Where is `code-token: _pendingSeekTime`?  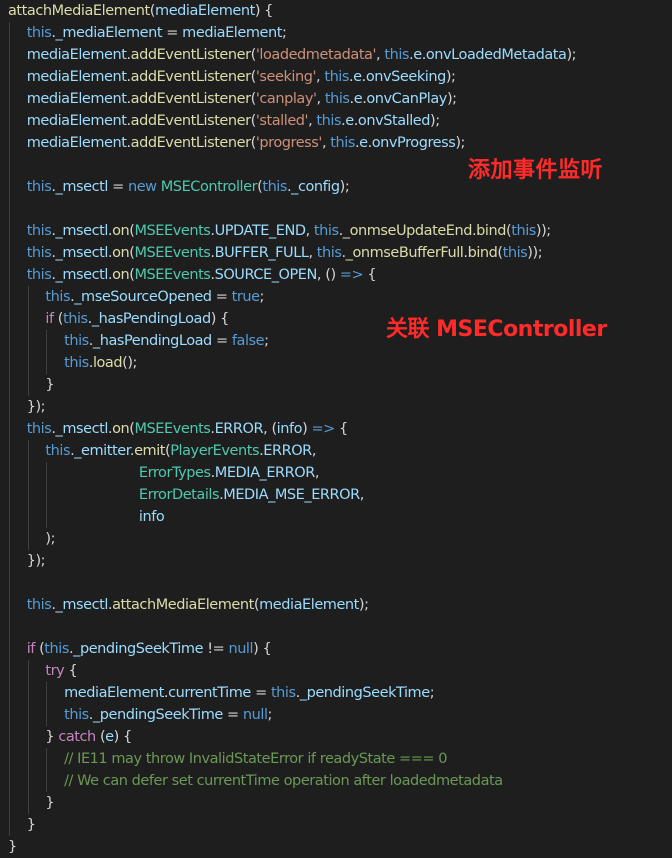
code-token: _pendingSeekTime is located at coordinates (157, 715).